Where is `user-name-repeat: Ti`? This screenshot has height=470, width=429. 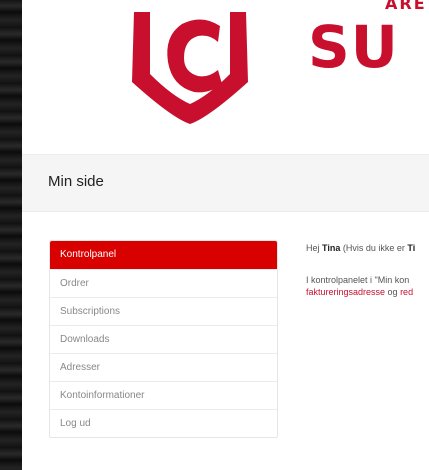 user-name-repeat: Ti is located at coordinates (411, 248).